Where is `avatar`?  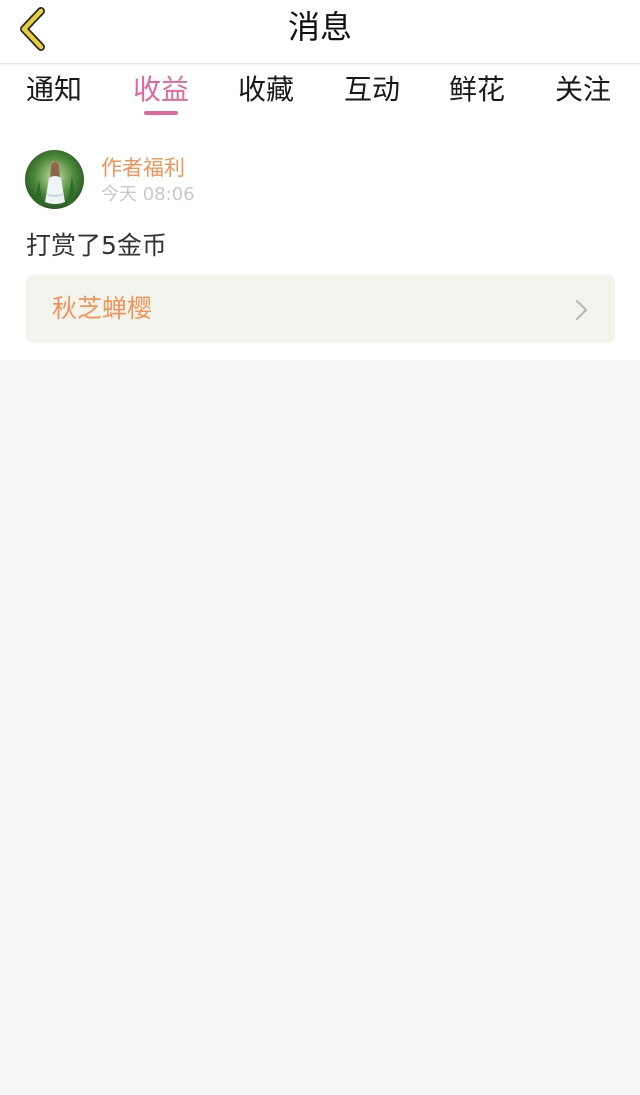 avatar is located at coordinates (54, 179).